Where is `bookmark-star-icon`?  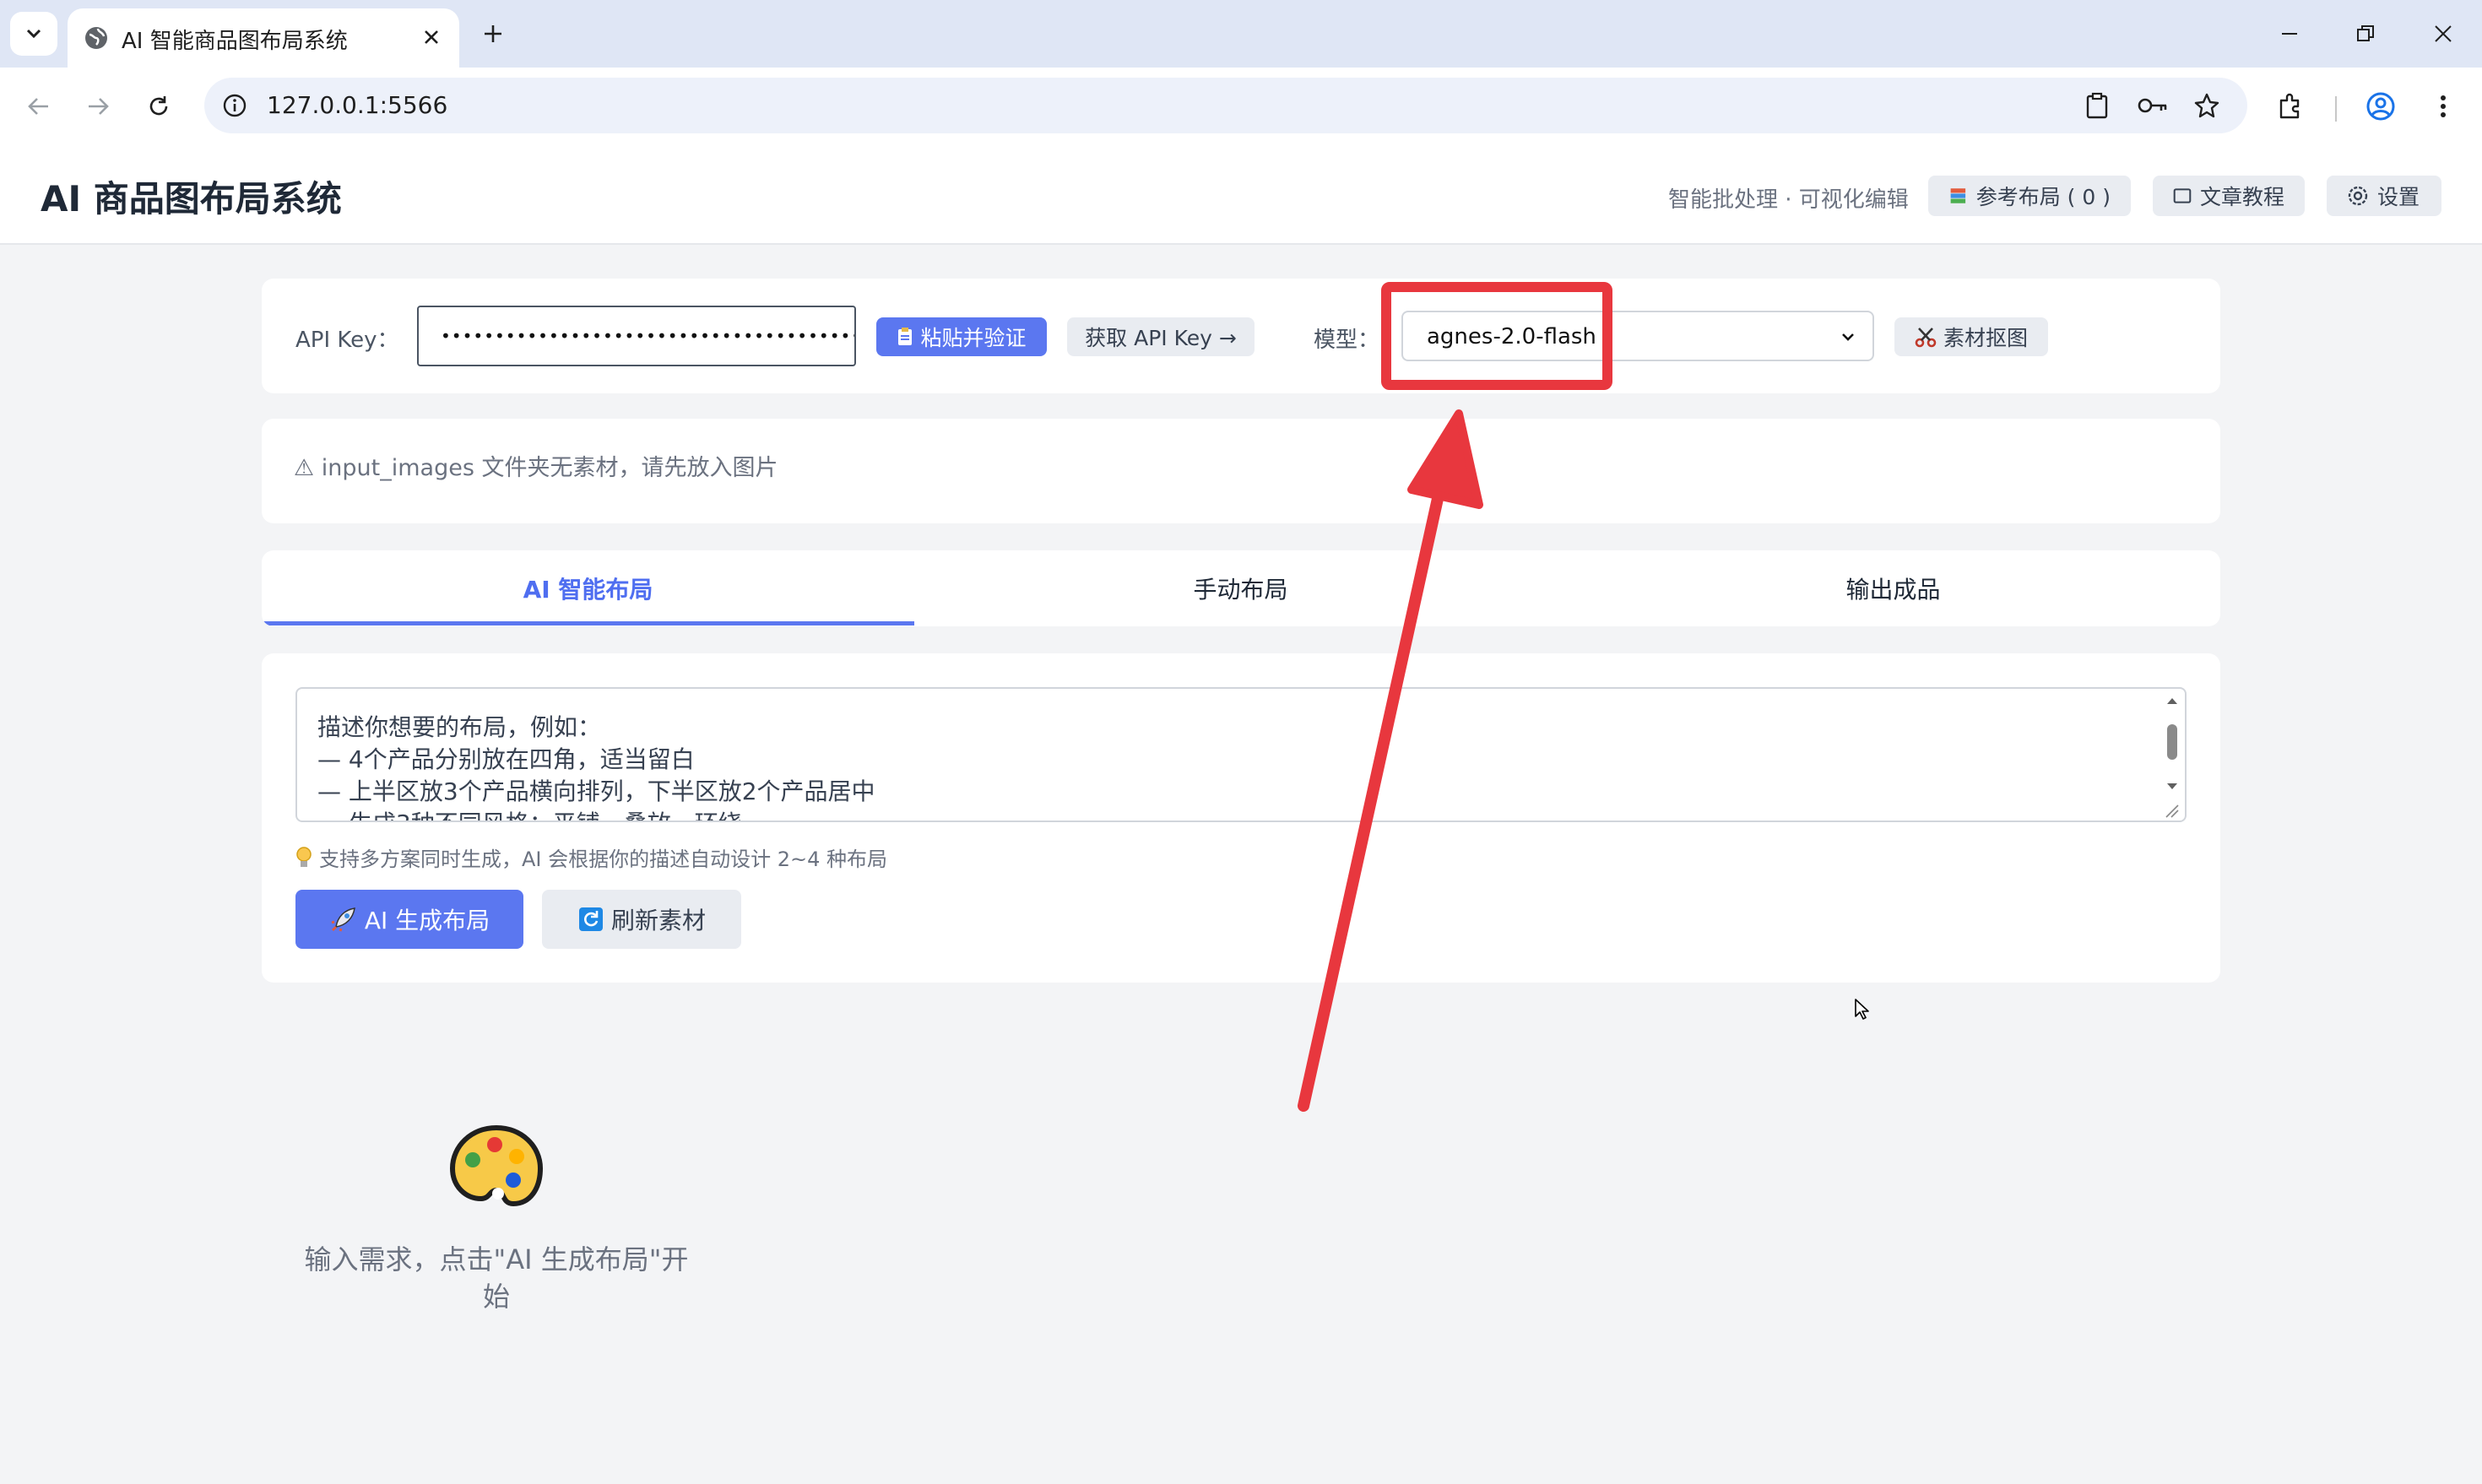 bookmark-star-icon is located at coordinates (2207, 105).